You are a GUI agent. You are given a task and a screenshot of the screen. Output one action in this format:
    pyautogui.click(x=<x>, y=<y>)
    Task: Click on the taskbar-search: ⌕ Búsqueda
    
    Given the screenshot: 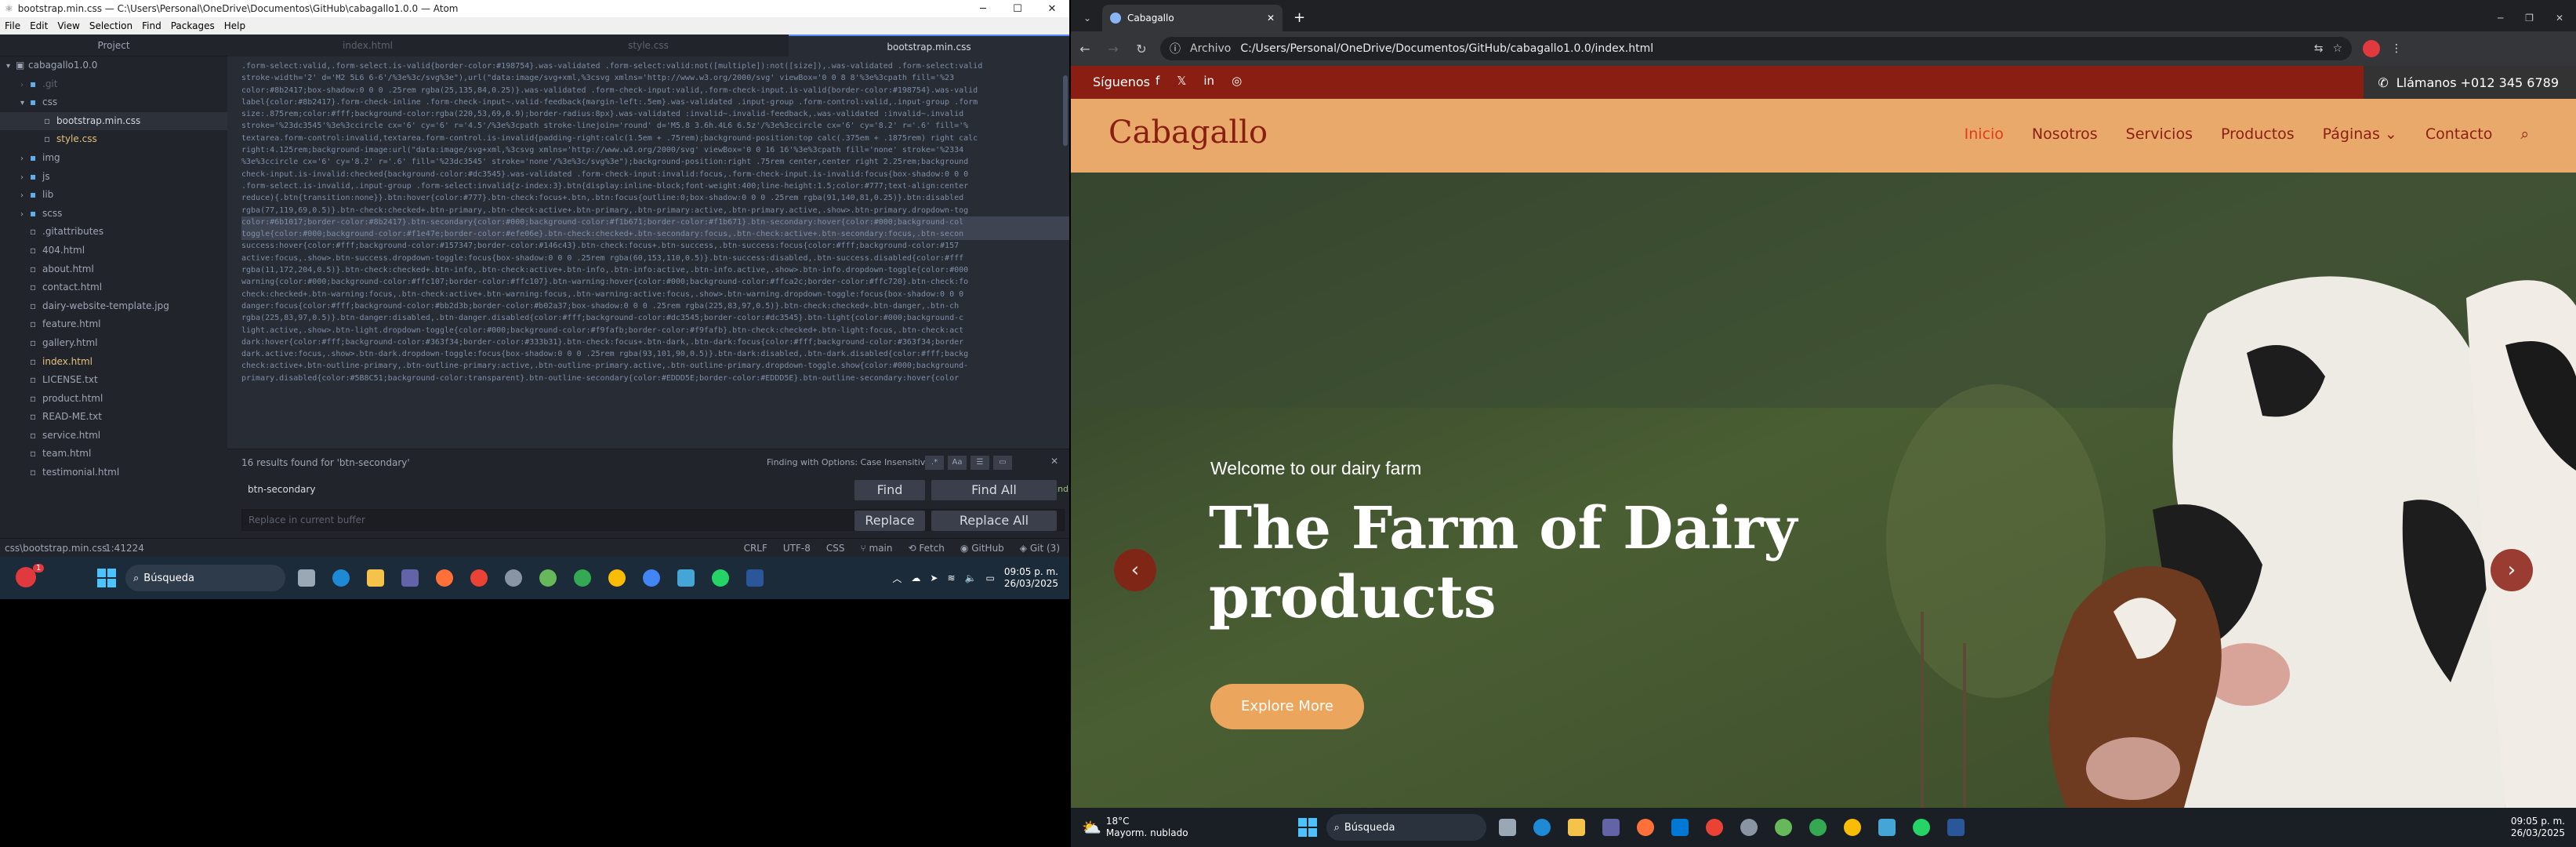 What is the action you would take?
    pyautogui.click(x=205, y=578)
    